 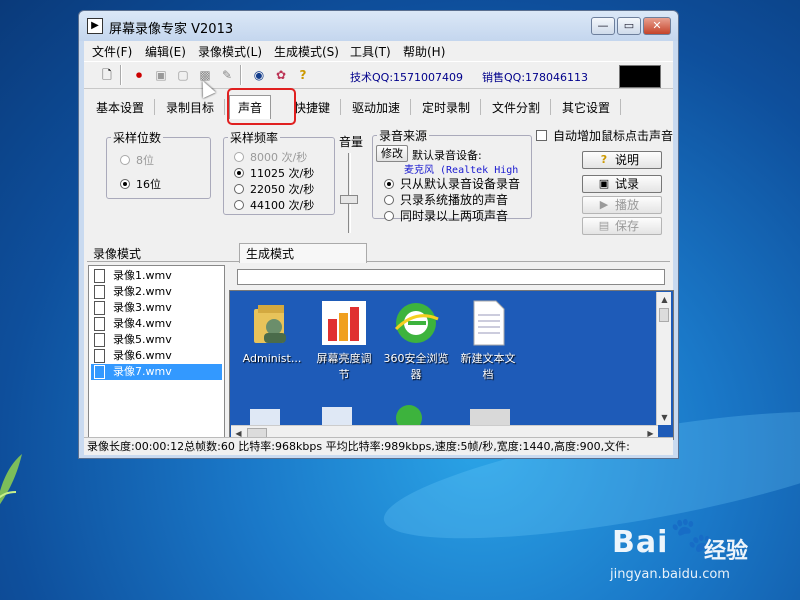 What do you see at coordinates (700, 555) in the screenshot?
I see `baidu-jingyan-watermark: Bai 🐾 经验 jingyan.baidu.com` at bounding box center [700, 555].